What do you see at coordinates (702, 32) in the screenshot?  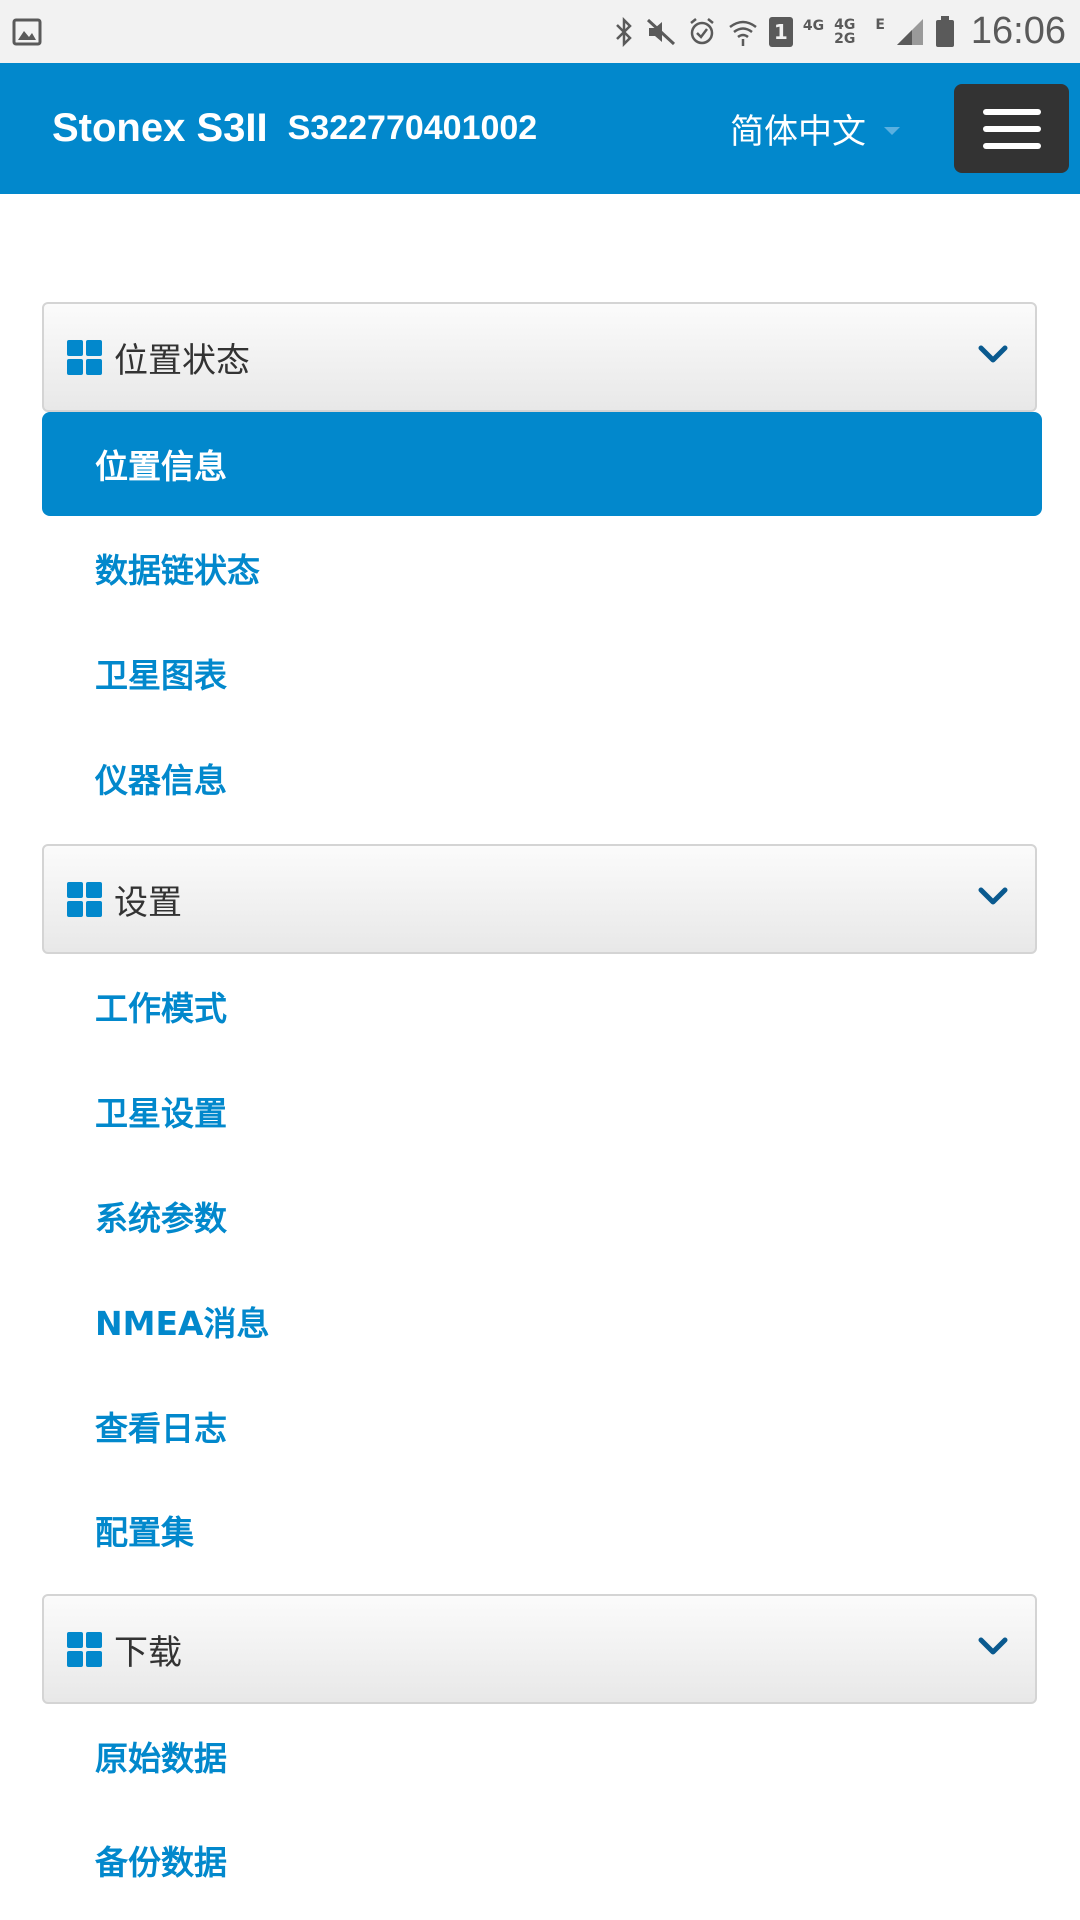 I see `alarm-icon` at bounding box center [702, 32].